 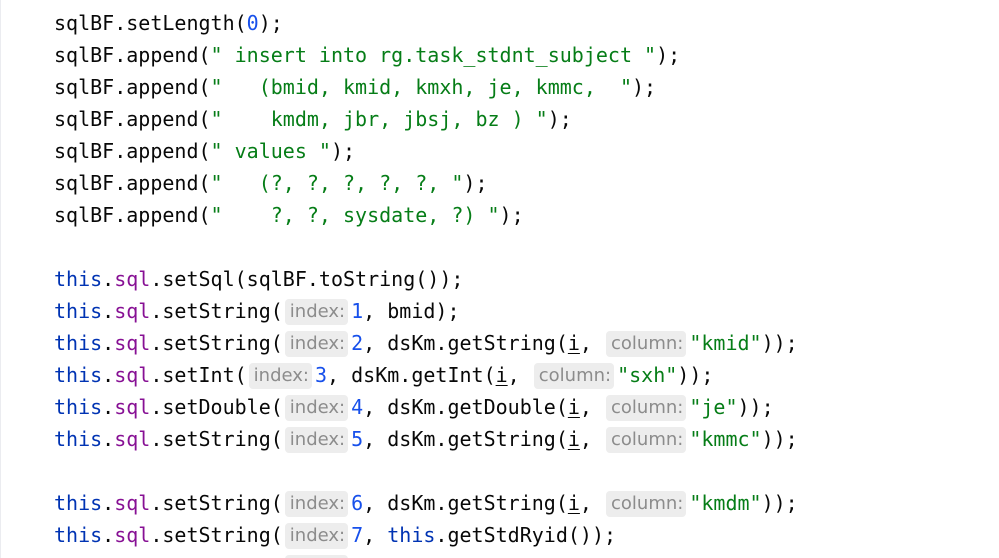 What do you see at coordinates (713, 407) in the screenshot?
I see `string-literal: "je"` at bounding box center [713, 407].